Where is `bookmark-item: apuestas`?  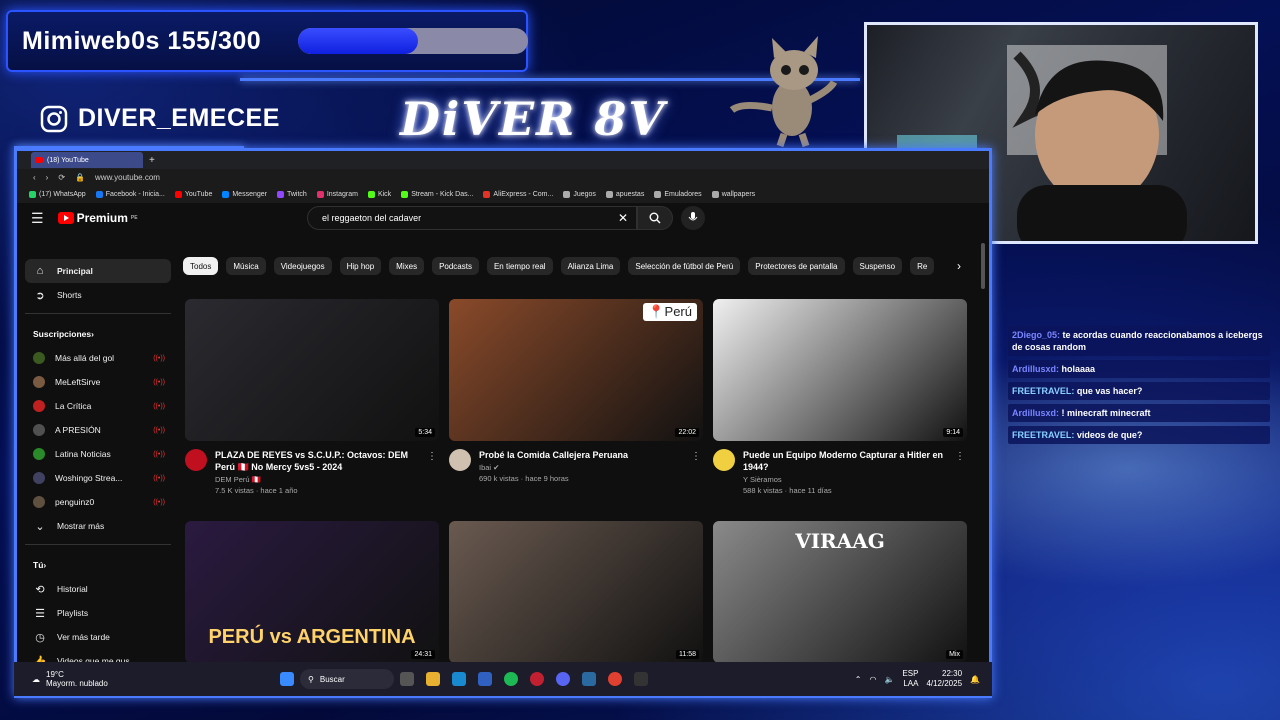
bookmark-item: apuestas is located at coordinates (624, 194).